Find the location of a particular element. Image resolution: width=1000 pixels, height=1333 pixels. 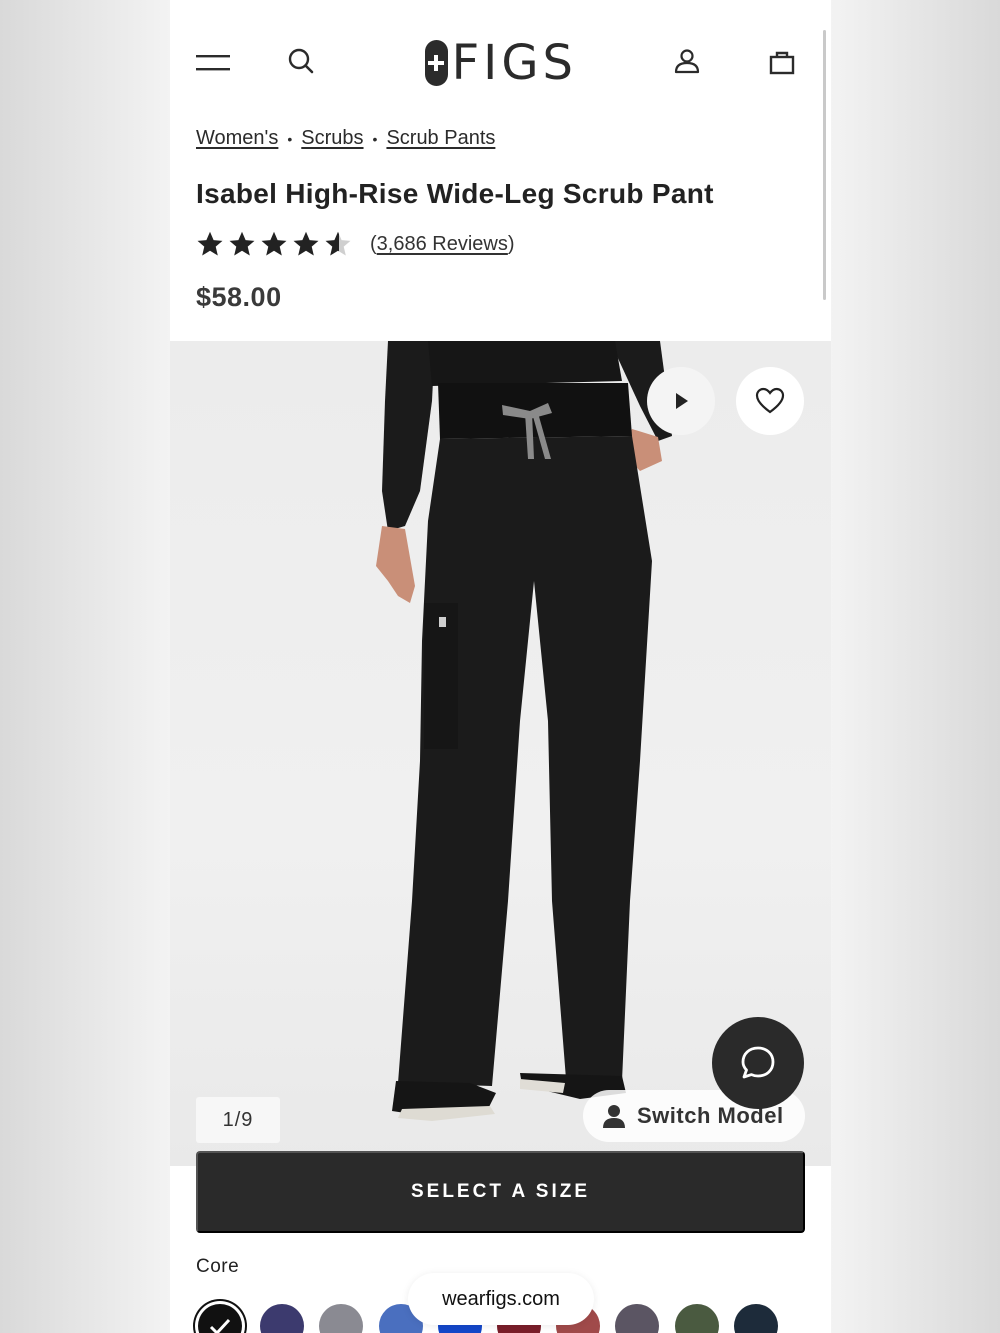

bag-icon is located at coordinates (782, 62).